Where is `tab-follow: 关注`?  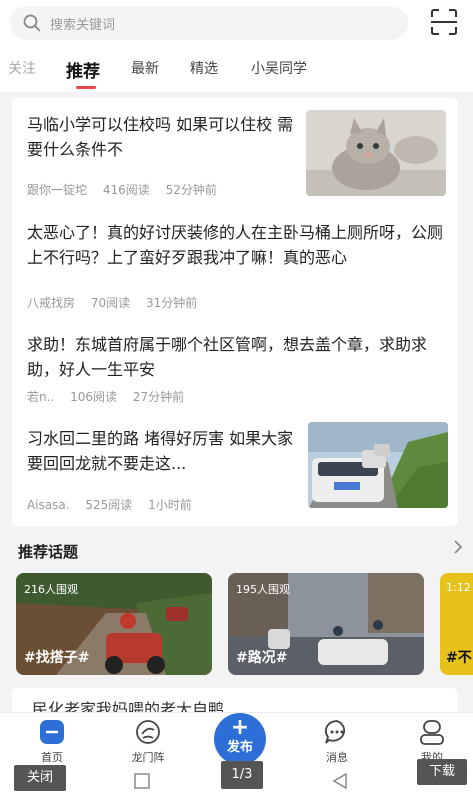 tab-follow: 关注 is located at coordinates (22, 68).